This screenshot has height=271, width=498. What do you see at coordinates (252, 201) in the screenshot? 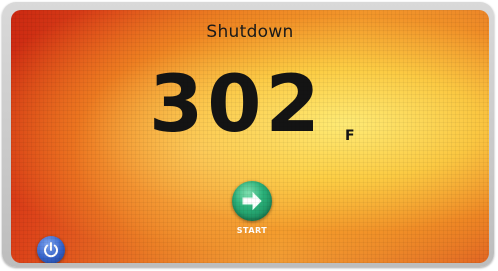
I see `start-button` at bounding box center [252, 201].